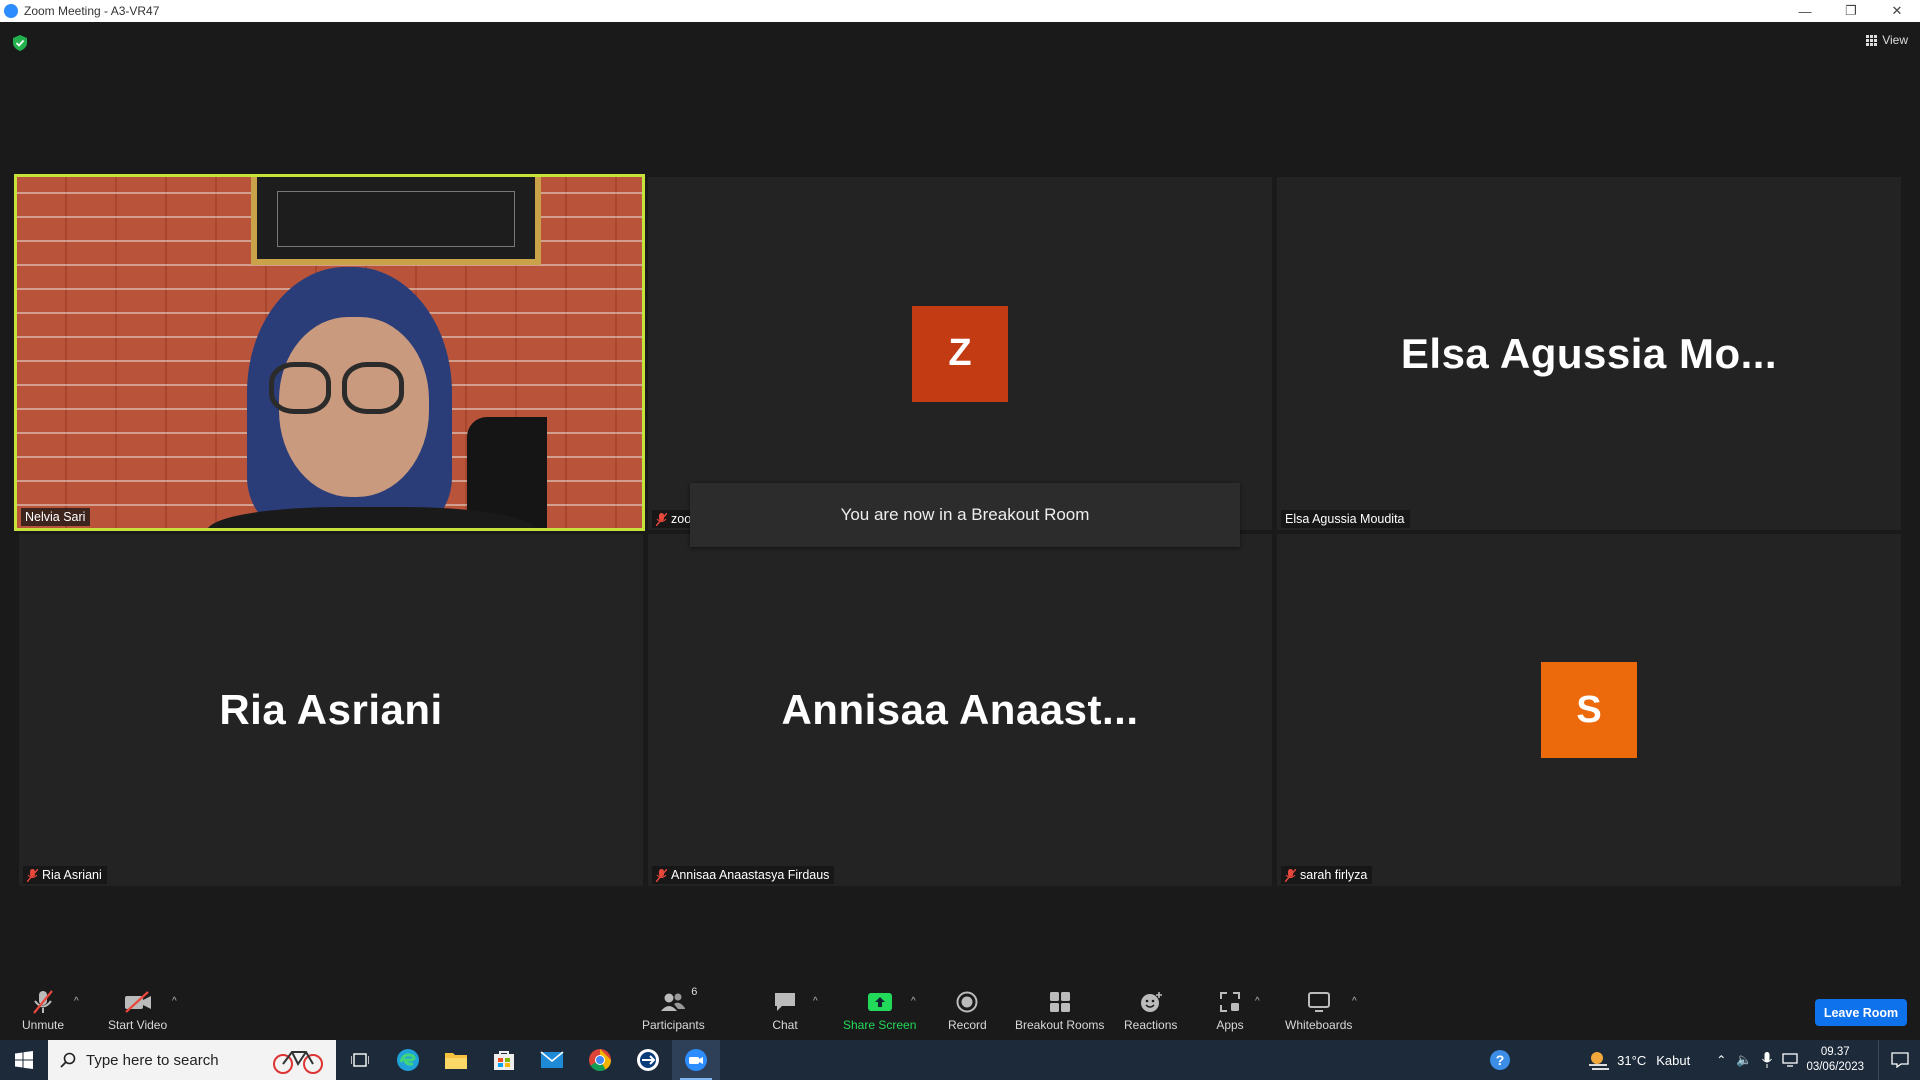 The width and height of the screenshot is (1920, 1080). Describe the element at coordinates (1318, 1002) in the screenshot. I see `whiteboard-icon` at that location.